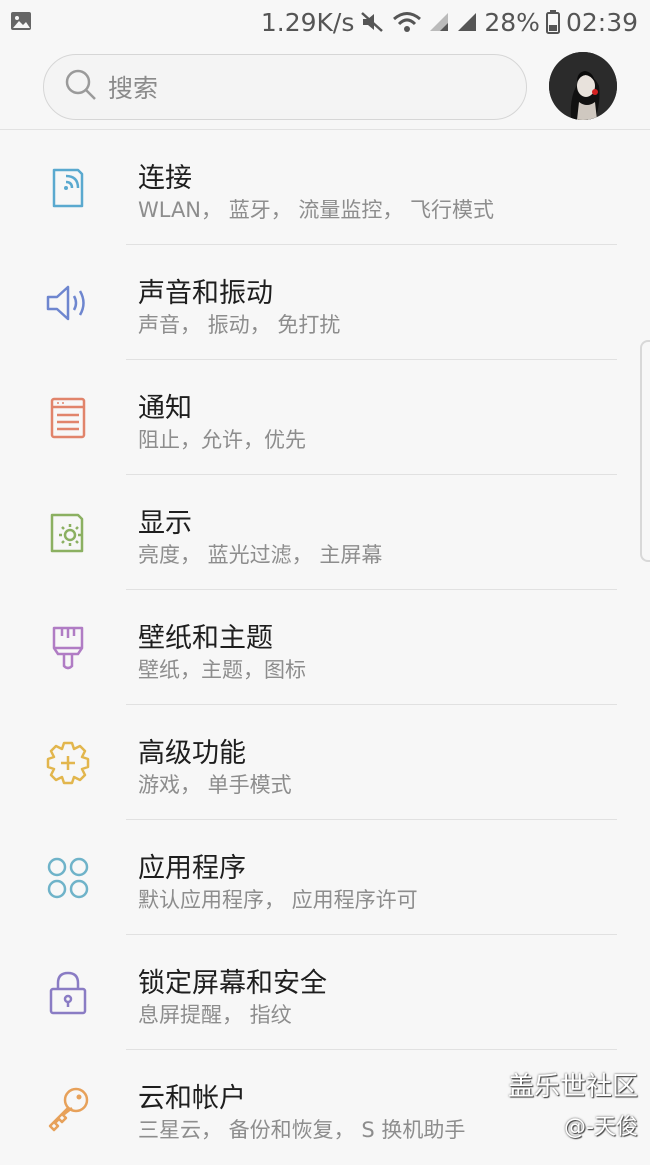  What do you see at coordinates (68, 303) in the screenshot?
I see `speaker-icon` at bounding box center [68, 303].